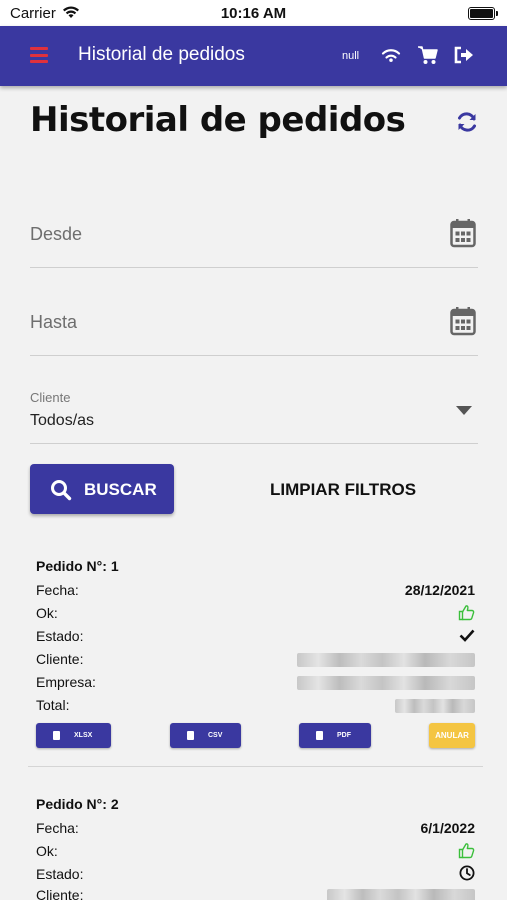 This screenshot has width=507, height=900. I want to click on search-icon, so click(61, 490).